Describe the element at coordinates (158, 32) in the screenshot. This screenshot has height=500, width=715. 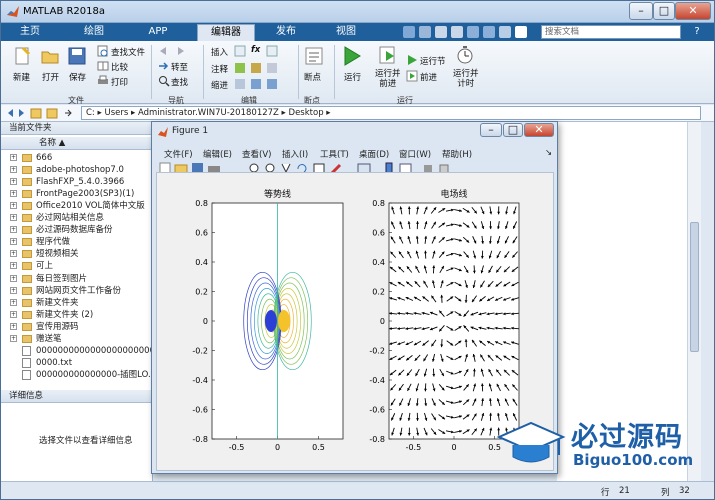
I see `tab-apps: APP` at that location.